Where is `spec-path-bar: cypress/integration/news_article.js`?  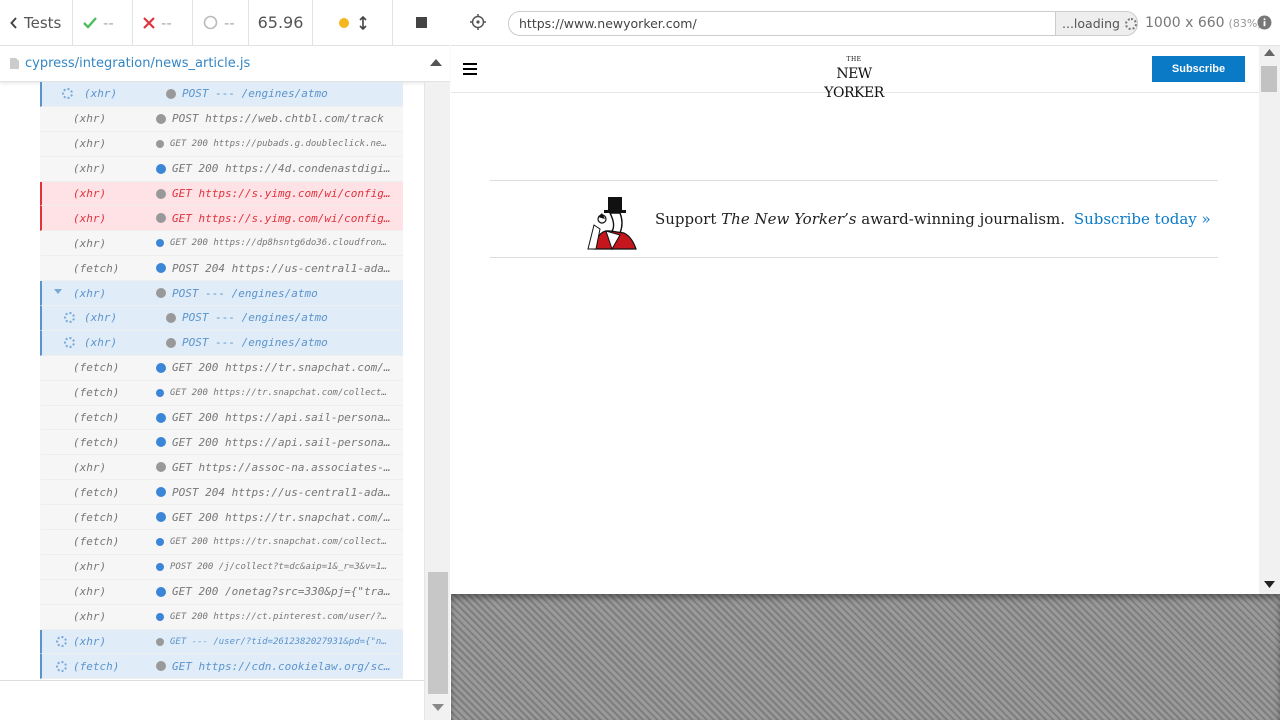 spec-path-bar: cypress/integration/news_article.js is located at coordinates (225, 64).